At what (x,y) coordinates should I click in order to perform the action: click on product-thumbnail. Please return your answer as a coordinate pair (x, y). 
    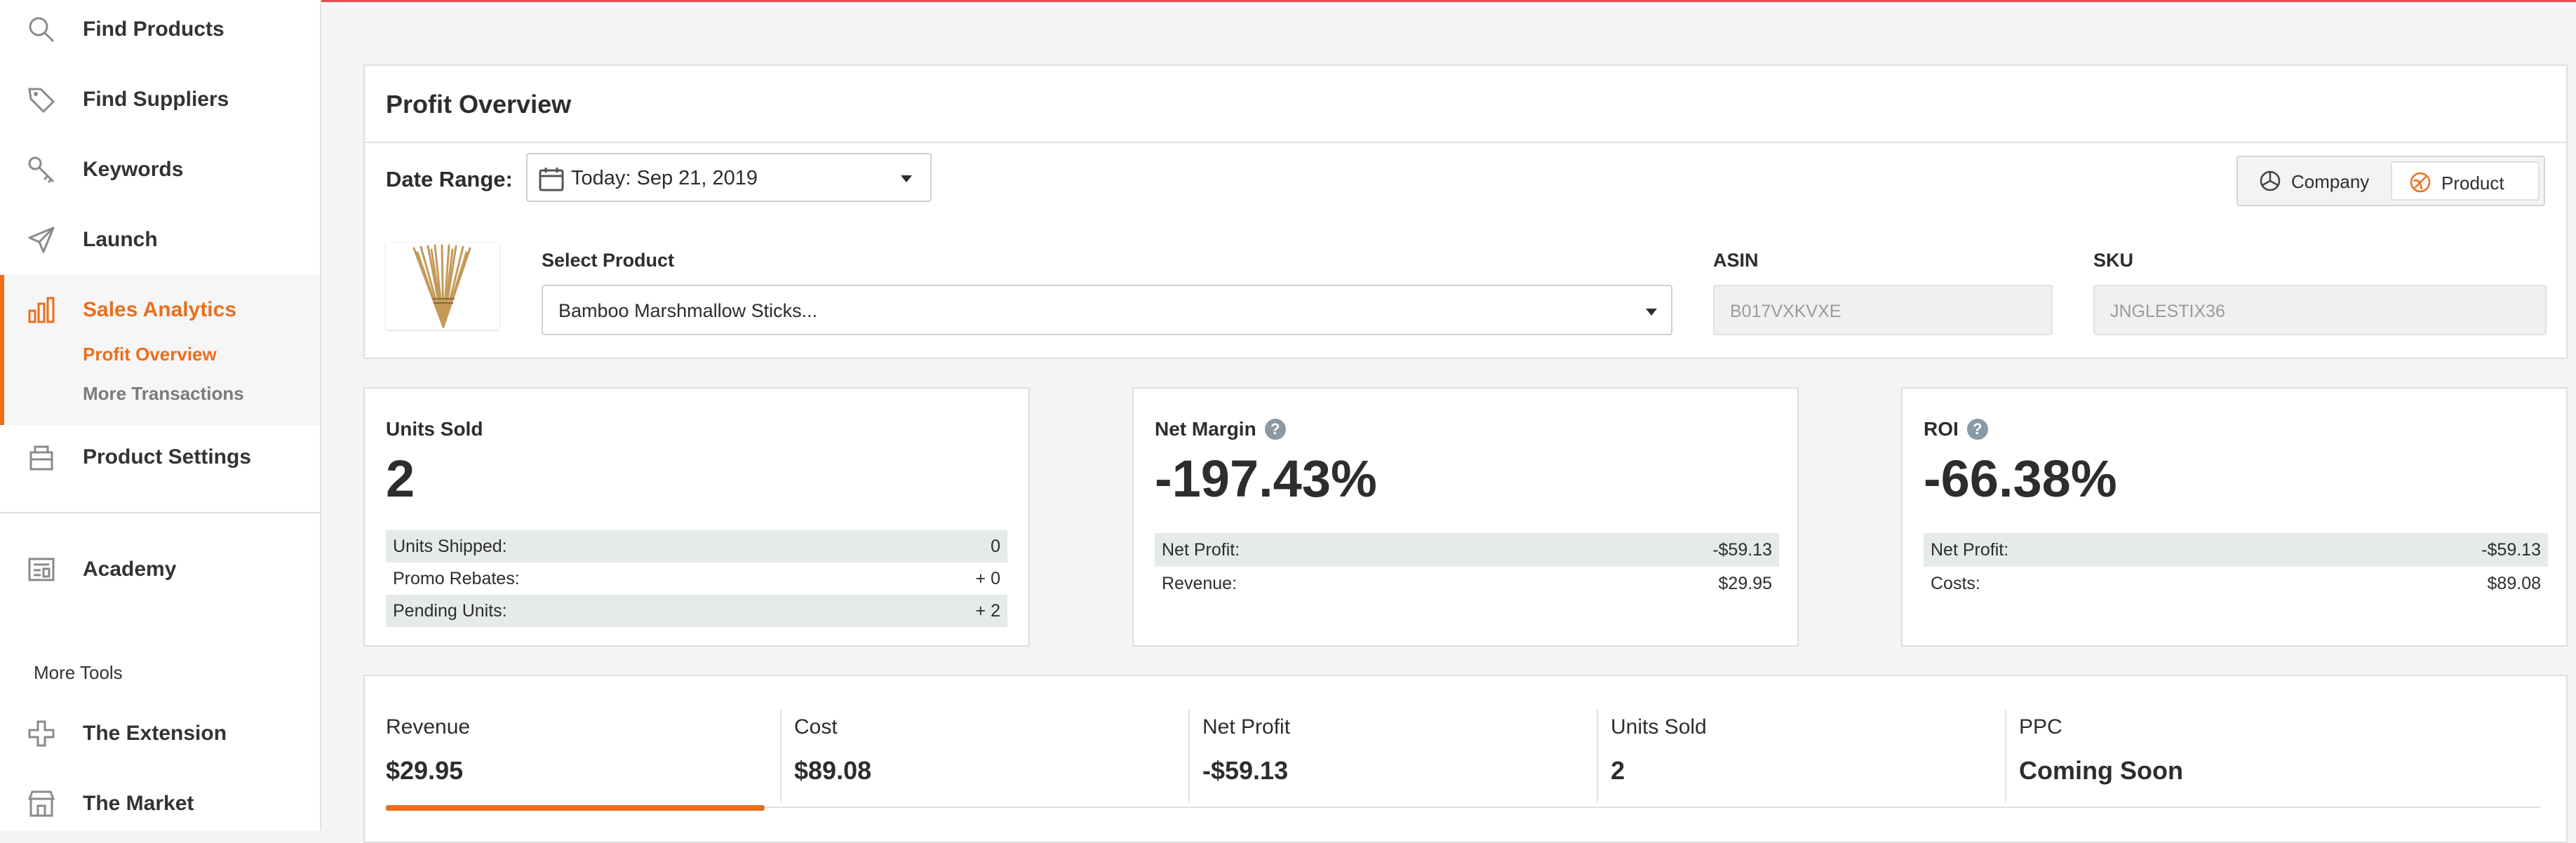
    Looking at the image, I should click on (442, 287).